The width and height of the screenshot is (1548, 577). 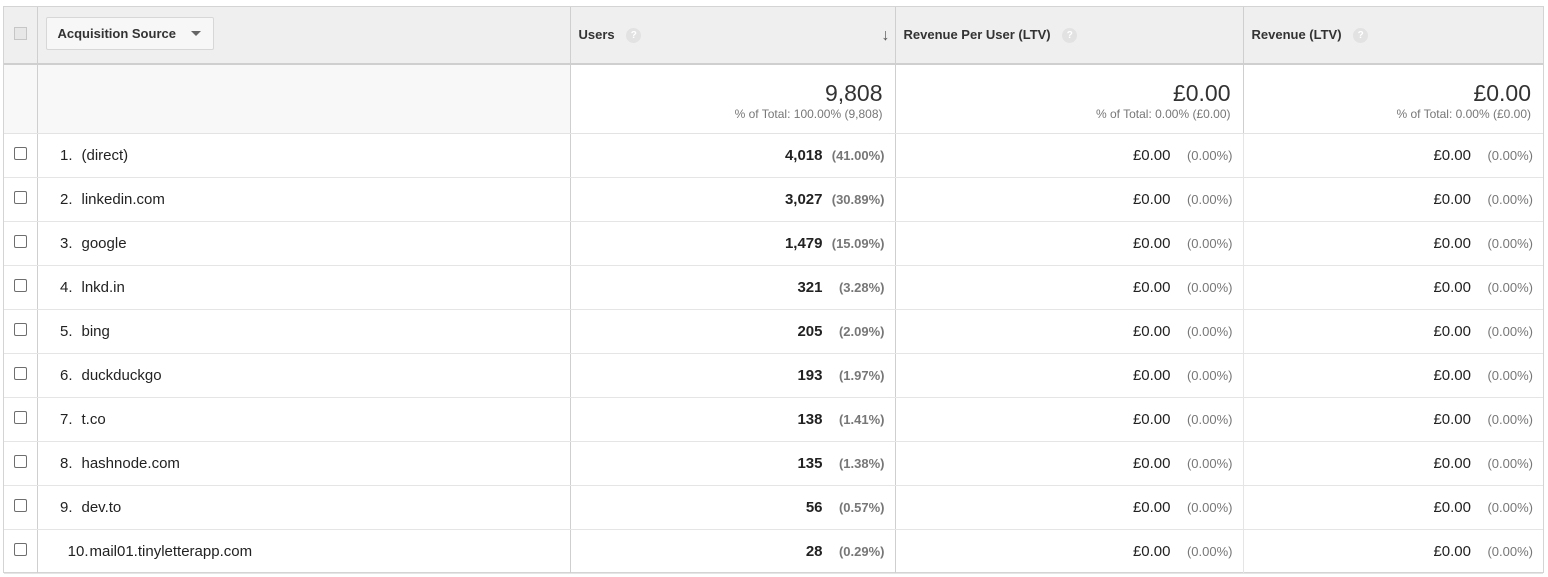 What do you see at coordinates (104, 243) in the screenshot?
I see `source-link: google` at bounding box center [104, 243].